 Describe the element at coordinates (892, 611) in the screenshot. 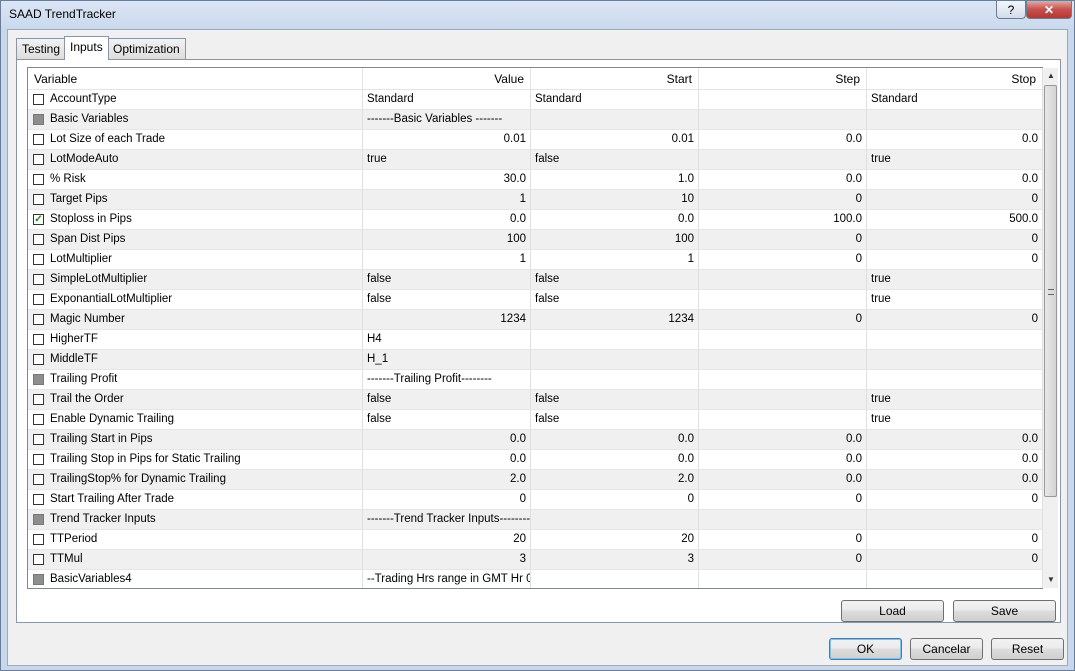

I see `load-button: Load` at that location.